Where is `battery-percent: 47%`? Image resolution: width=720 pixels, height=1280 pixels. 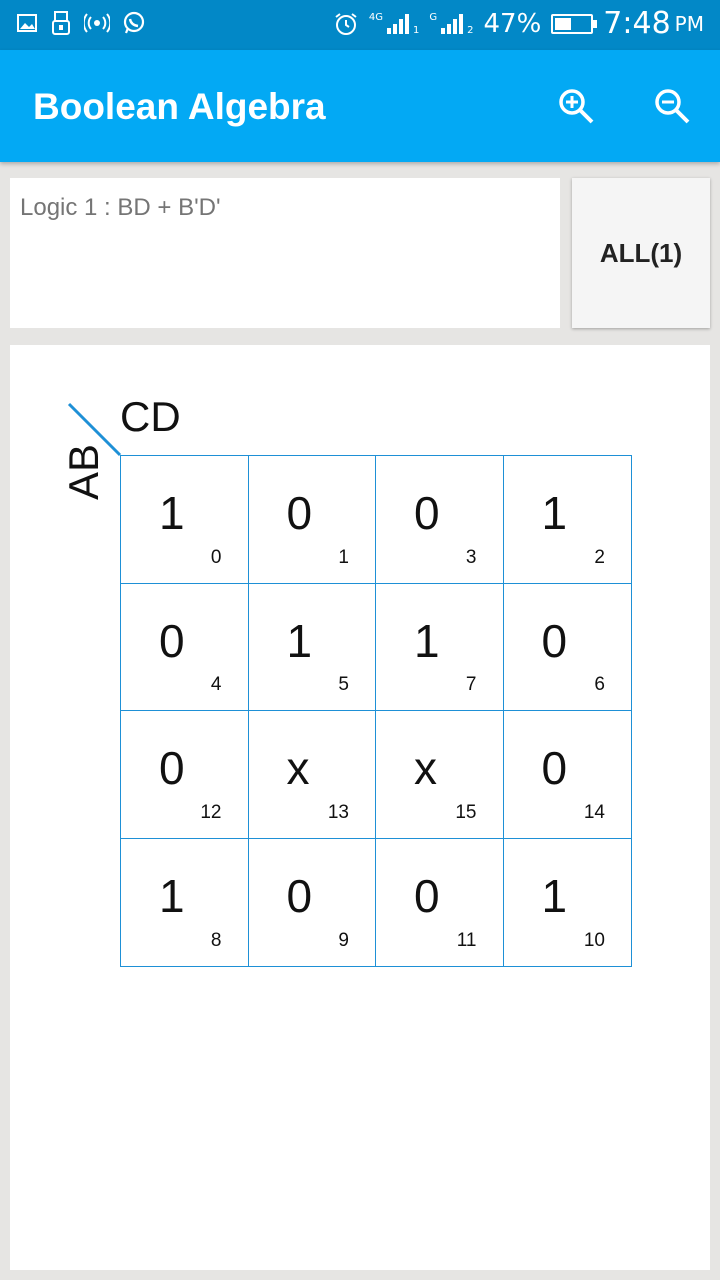
battery-percent: 47% is located at coordinates (512, 23).